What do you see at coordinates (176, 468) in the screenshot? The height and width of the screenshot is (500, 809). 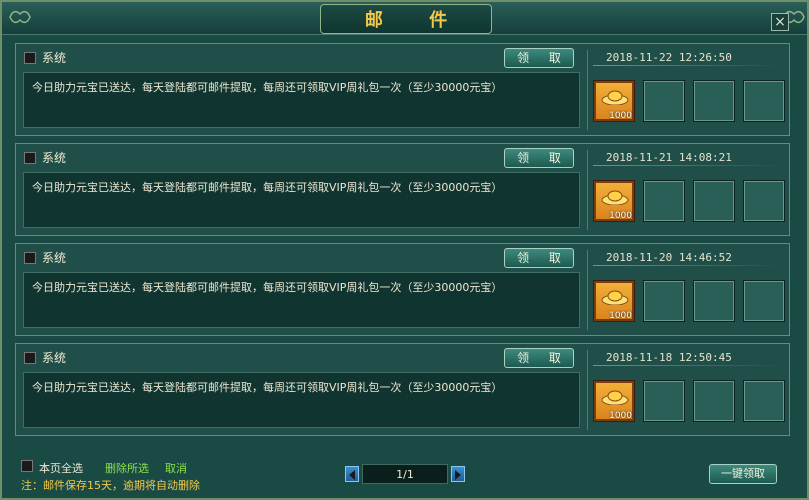 I see `cancel-link: 取消` at bounding box center [176, 468].